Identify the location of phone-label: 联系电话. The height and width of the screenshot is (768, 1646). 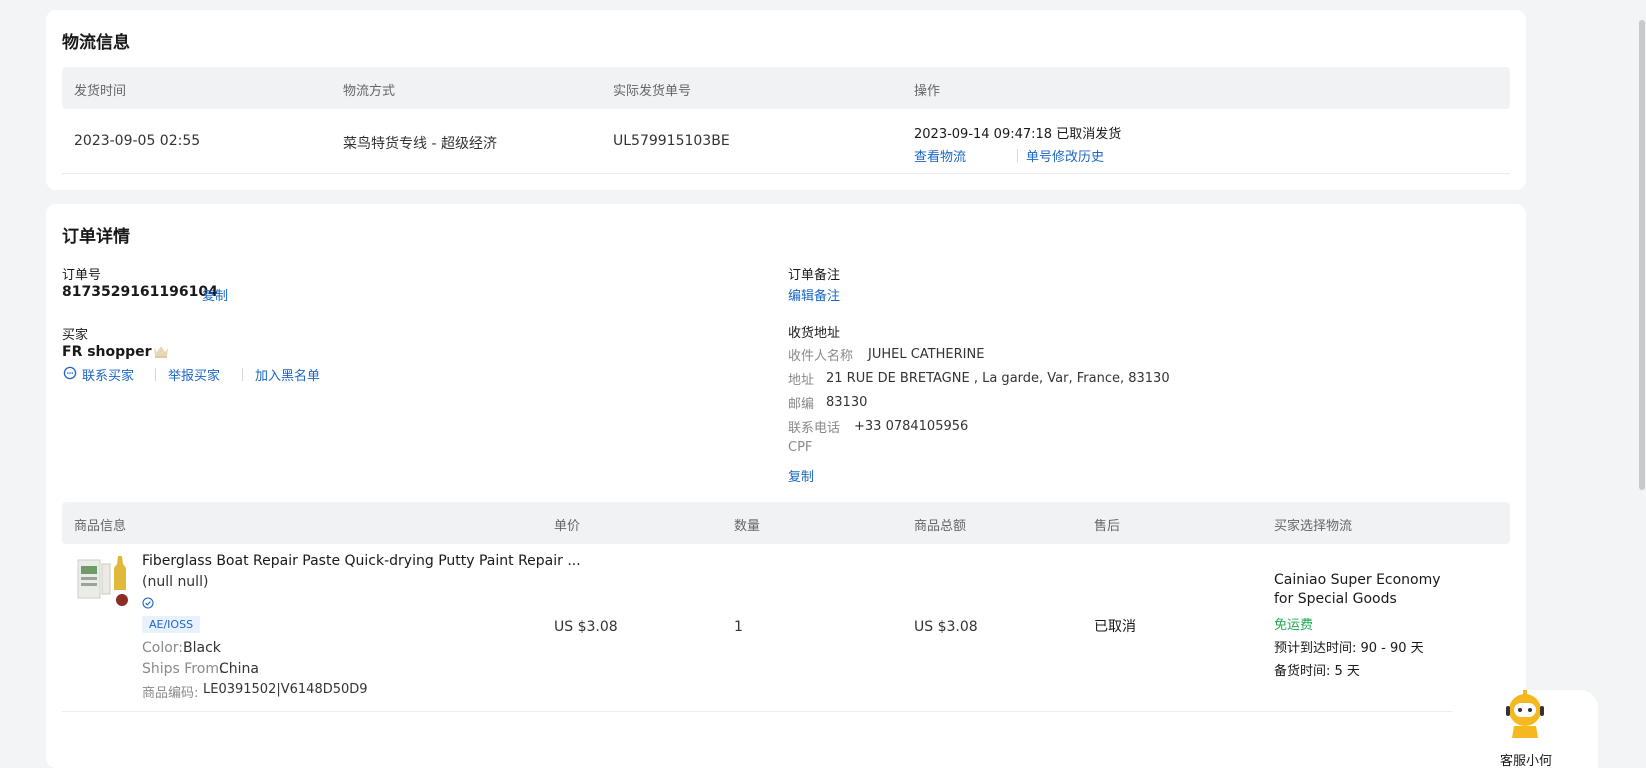
(814, 428).